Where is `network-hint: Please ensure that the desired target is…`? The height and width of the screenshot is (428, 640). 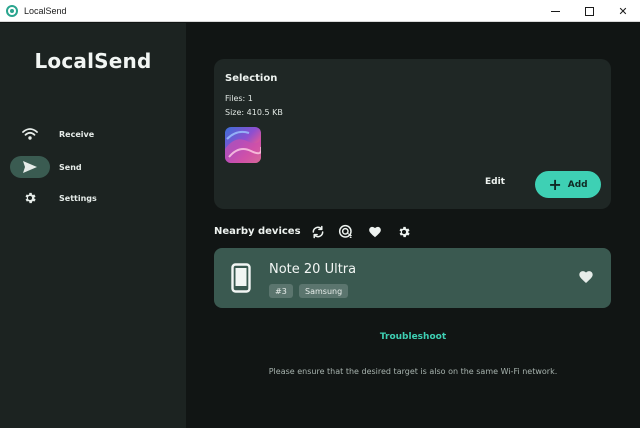
network-hint: Please ensure that the desired target is… is located at coordinates (413, 371).